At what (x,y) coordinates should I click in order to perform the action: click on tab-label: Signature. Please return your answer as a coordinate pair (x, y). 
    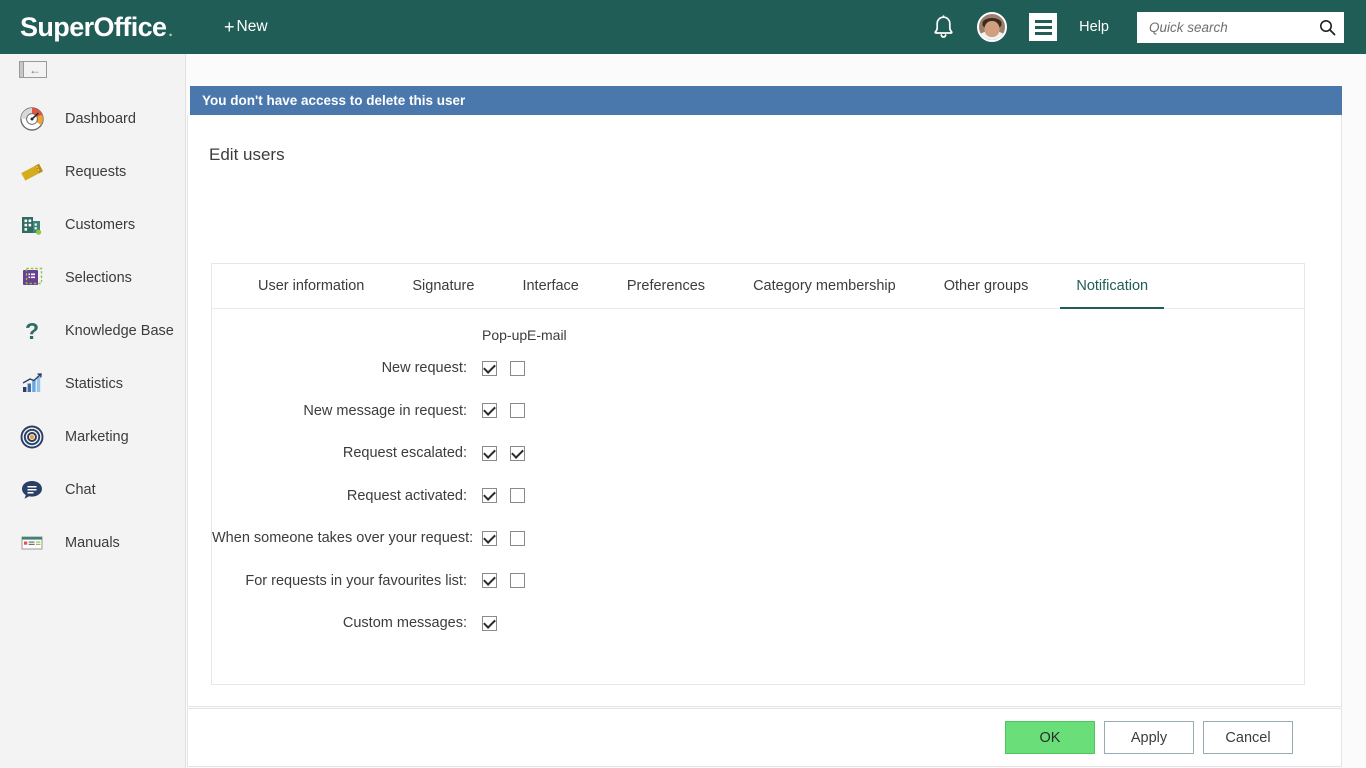
    Looking at the image, I should click on (443, 286).